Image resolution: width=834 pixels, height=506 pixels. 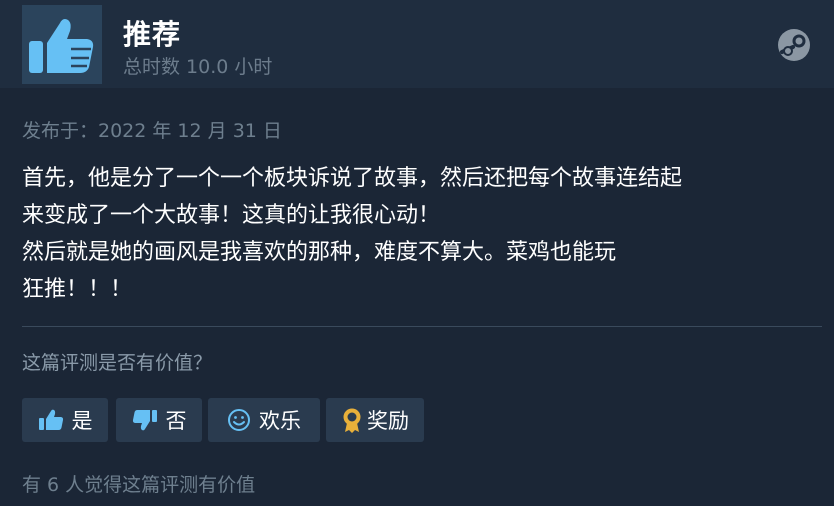 I want to click on vote-funny-label: 欢乐, so click(x=280, y=421).